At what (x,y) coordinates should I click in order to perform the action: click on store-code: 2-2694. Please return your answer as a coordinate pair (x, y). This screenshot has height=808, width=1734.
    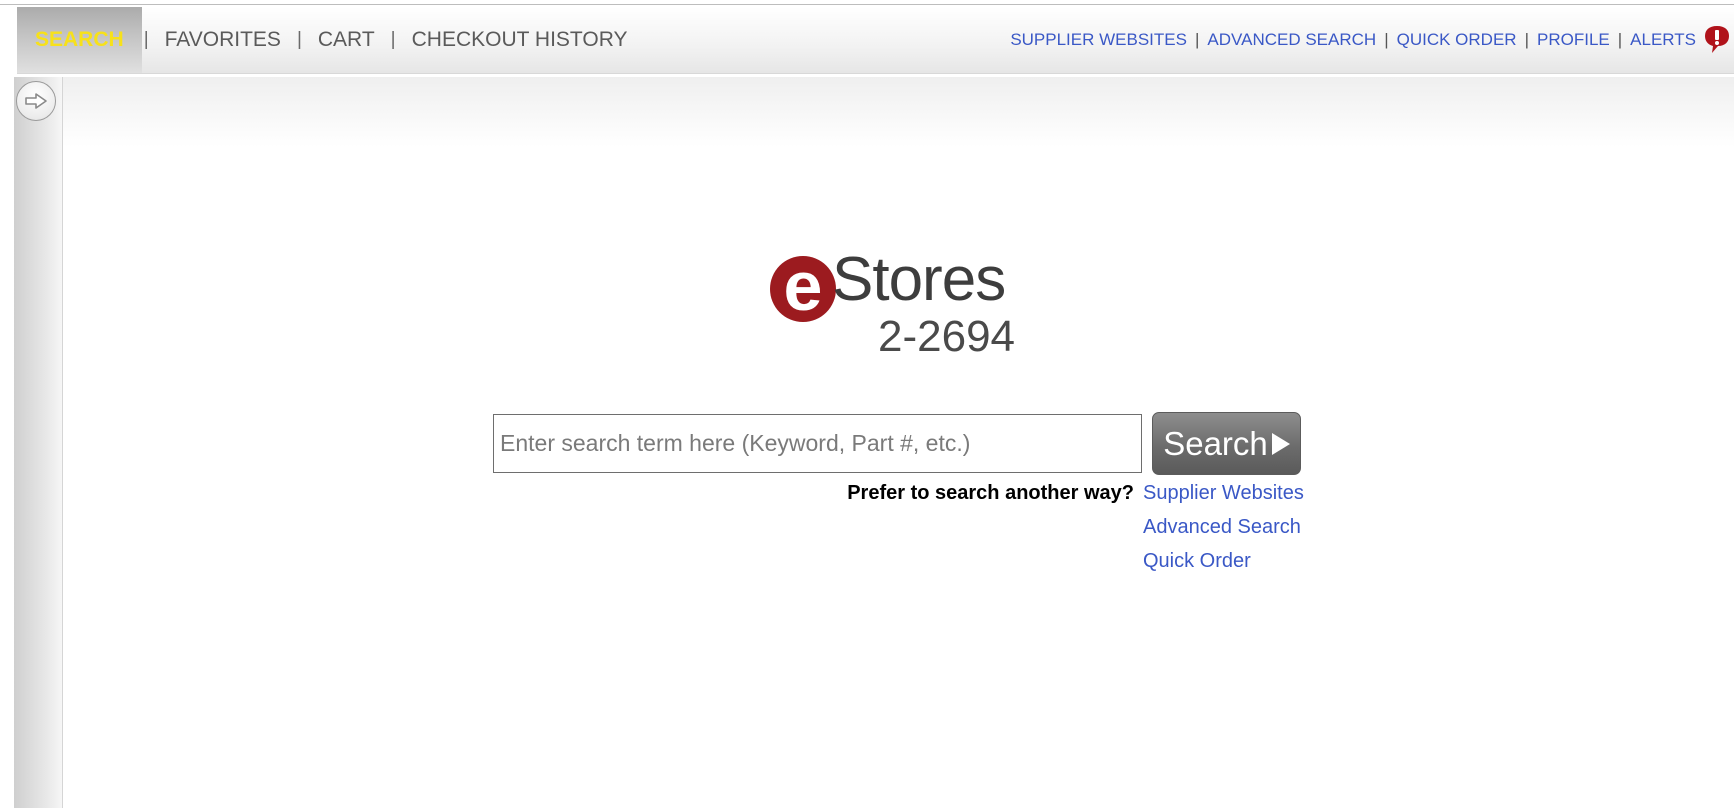
    Looking at the image, I should click on (947, 336).